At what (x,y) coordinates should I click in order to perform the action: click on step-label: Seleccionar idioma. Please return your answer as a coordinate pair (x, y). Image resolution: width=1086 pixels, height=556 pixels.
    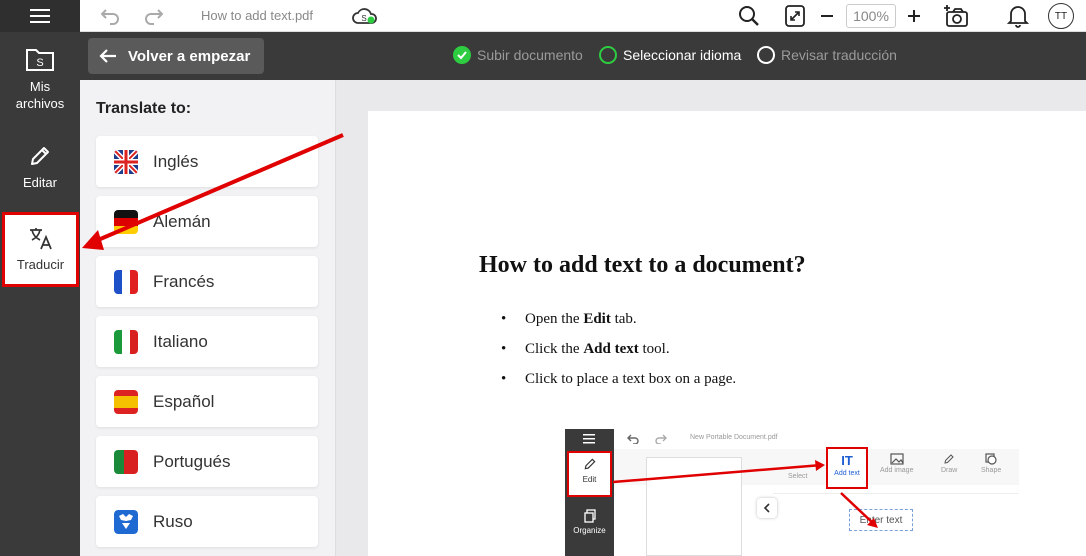
    Looking at the image, I should click on (682, 55).